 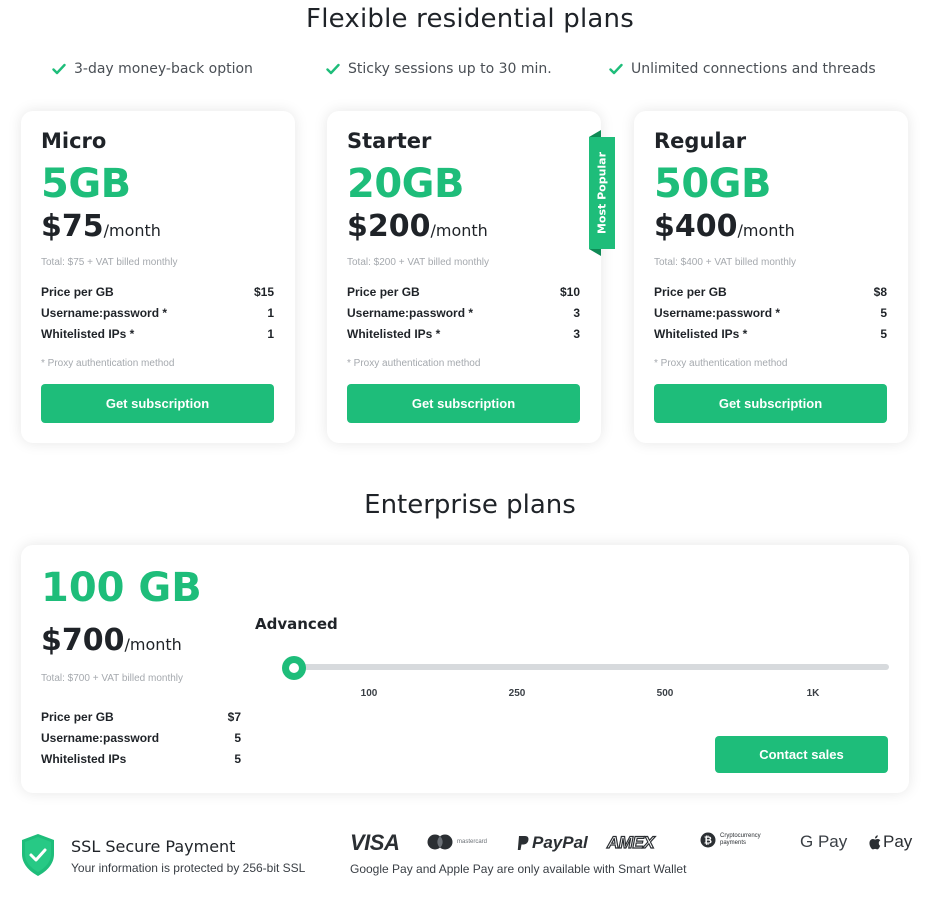 I want to click on feature-item: 3-day money-back option, so click(x=152, y=69).